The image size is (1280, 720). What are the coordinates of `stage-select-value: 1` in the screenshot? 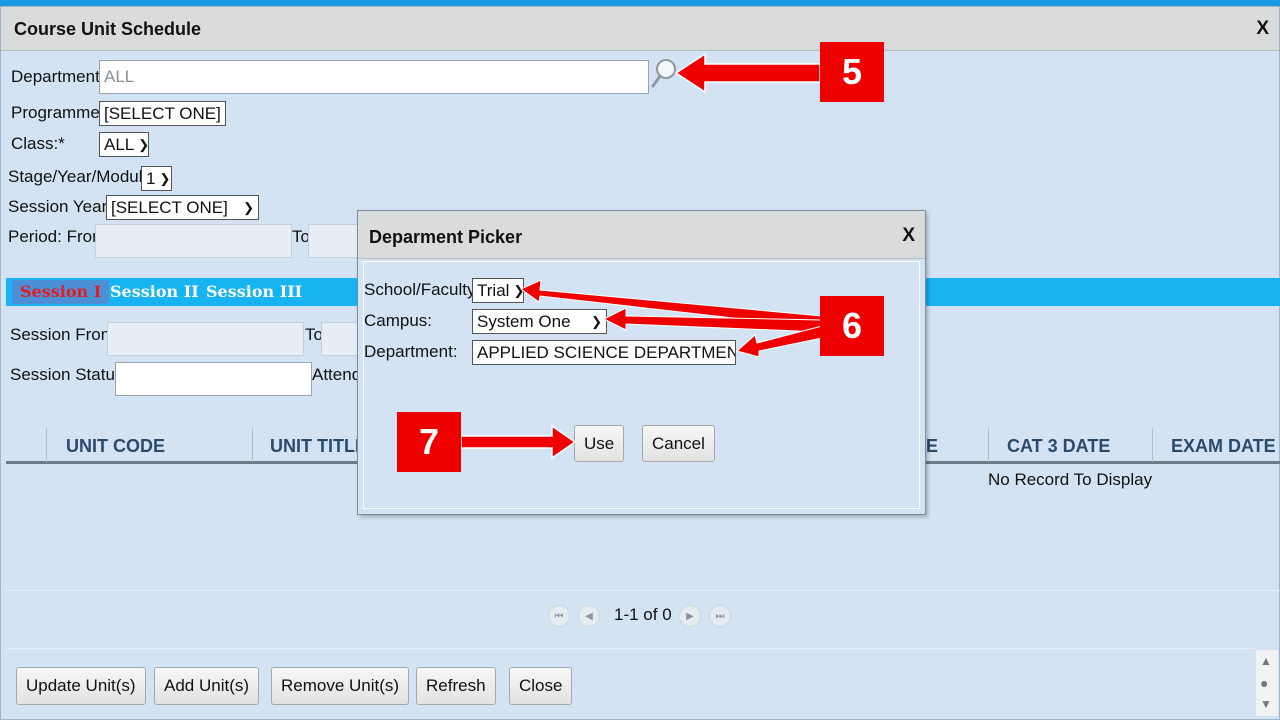 It's located at (151, 178).